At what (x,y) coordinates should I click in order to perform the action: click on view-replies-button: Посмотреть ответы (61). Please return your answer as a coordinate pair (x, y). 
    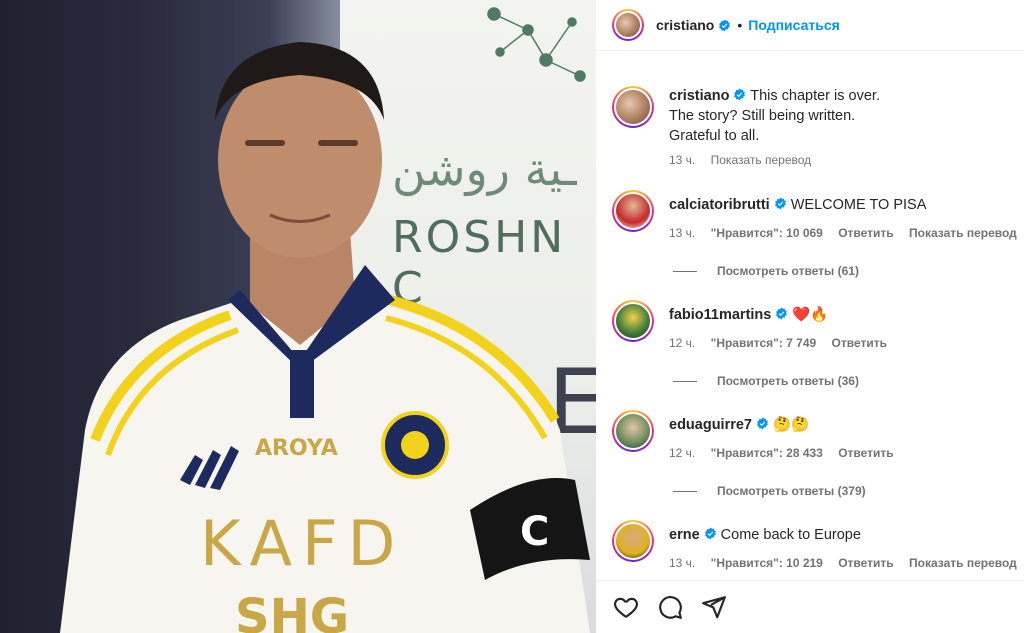
    Looking at the image, I should click on (766, 271).